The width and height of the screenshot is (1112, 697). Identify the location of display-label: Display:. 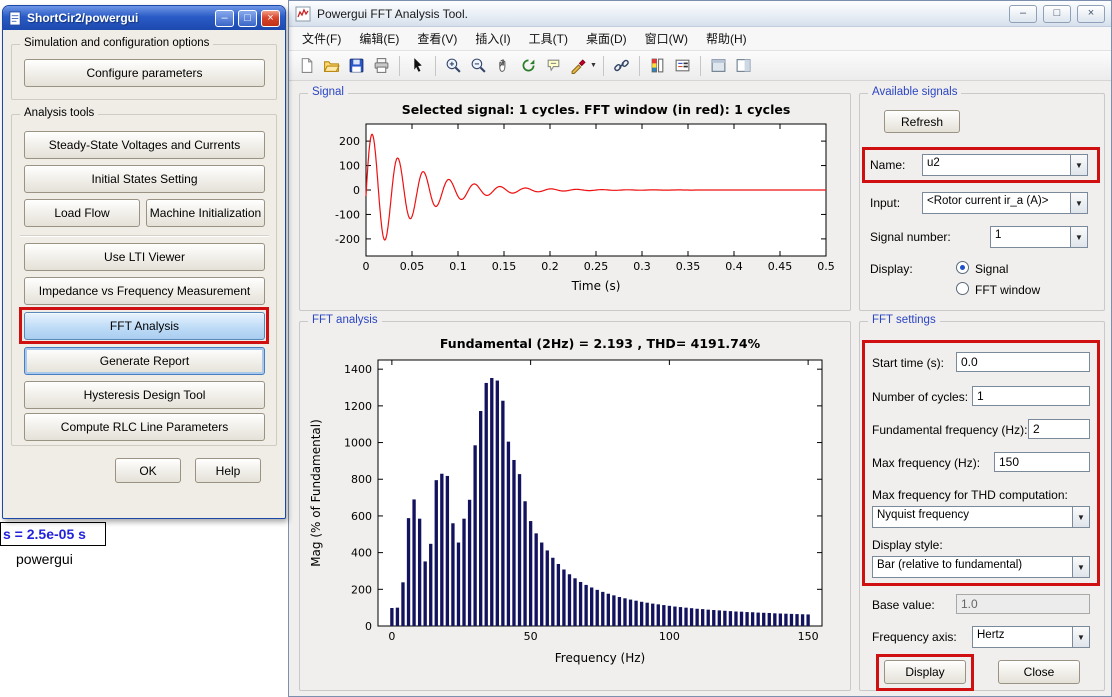
(891, 269).